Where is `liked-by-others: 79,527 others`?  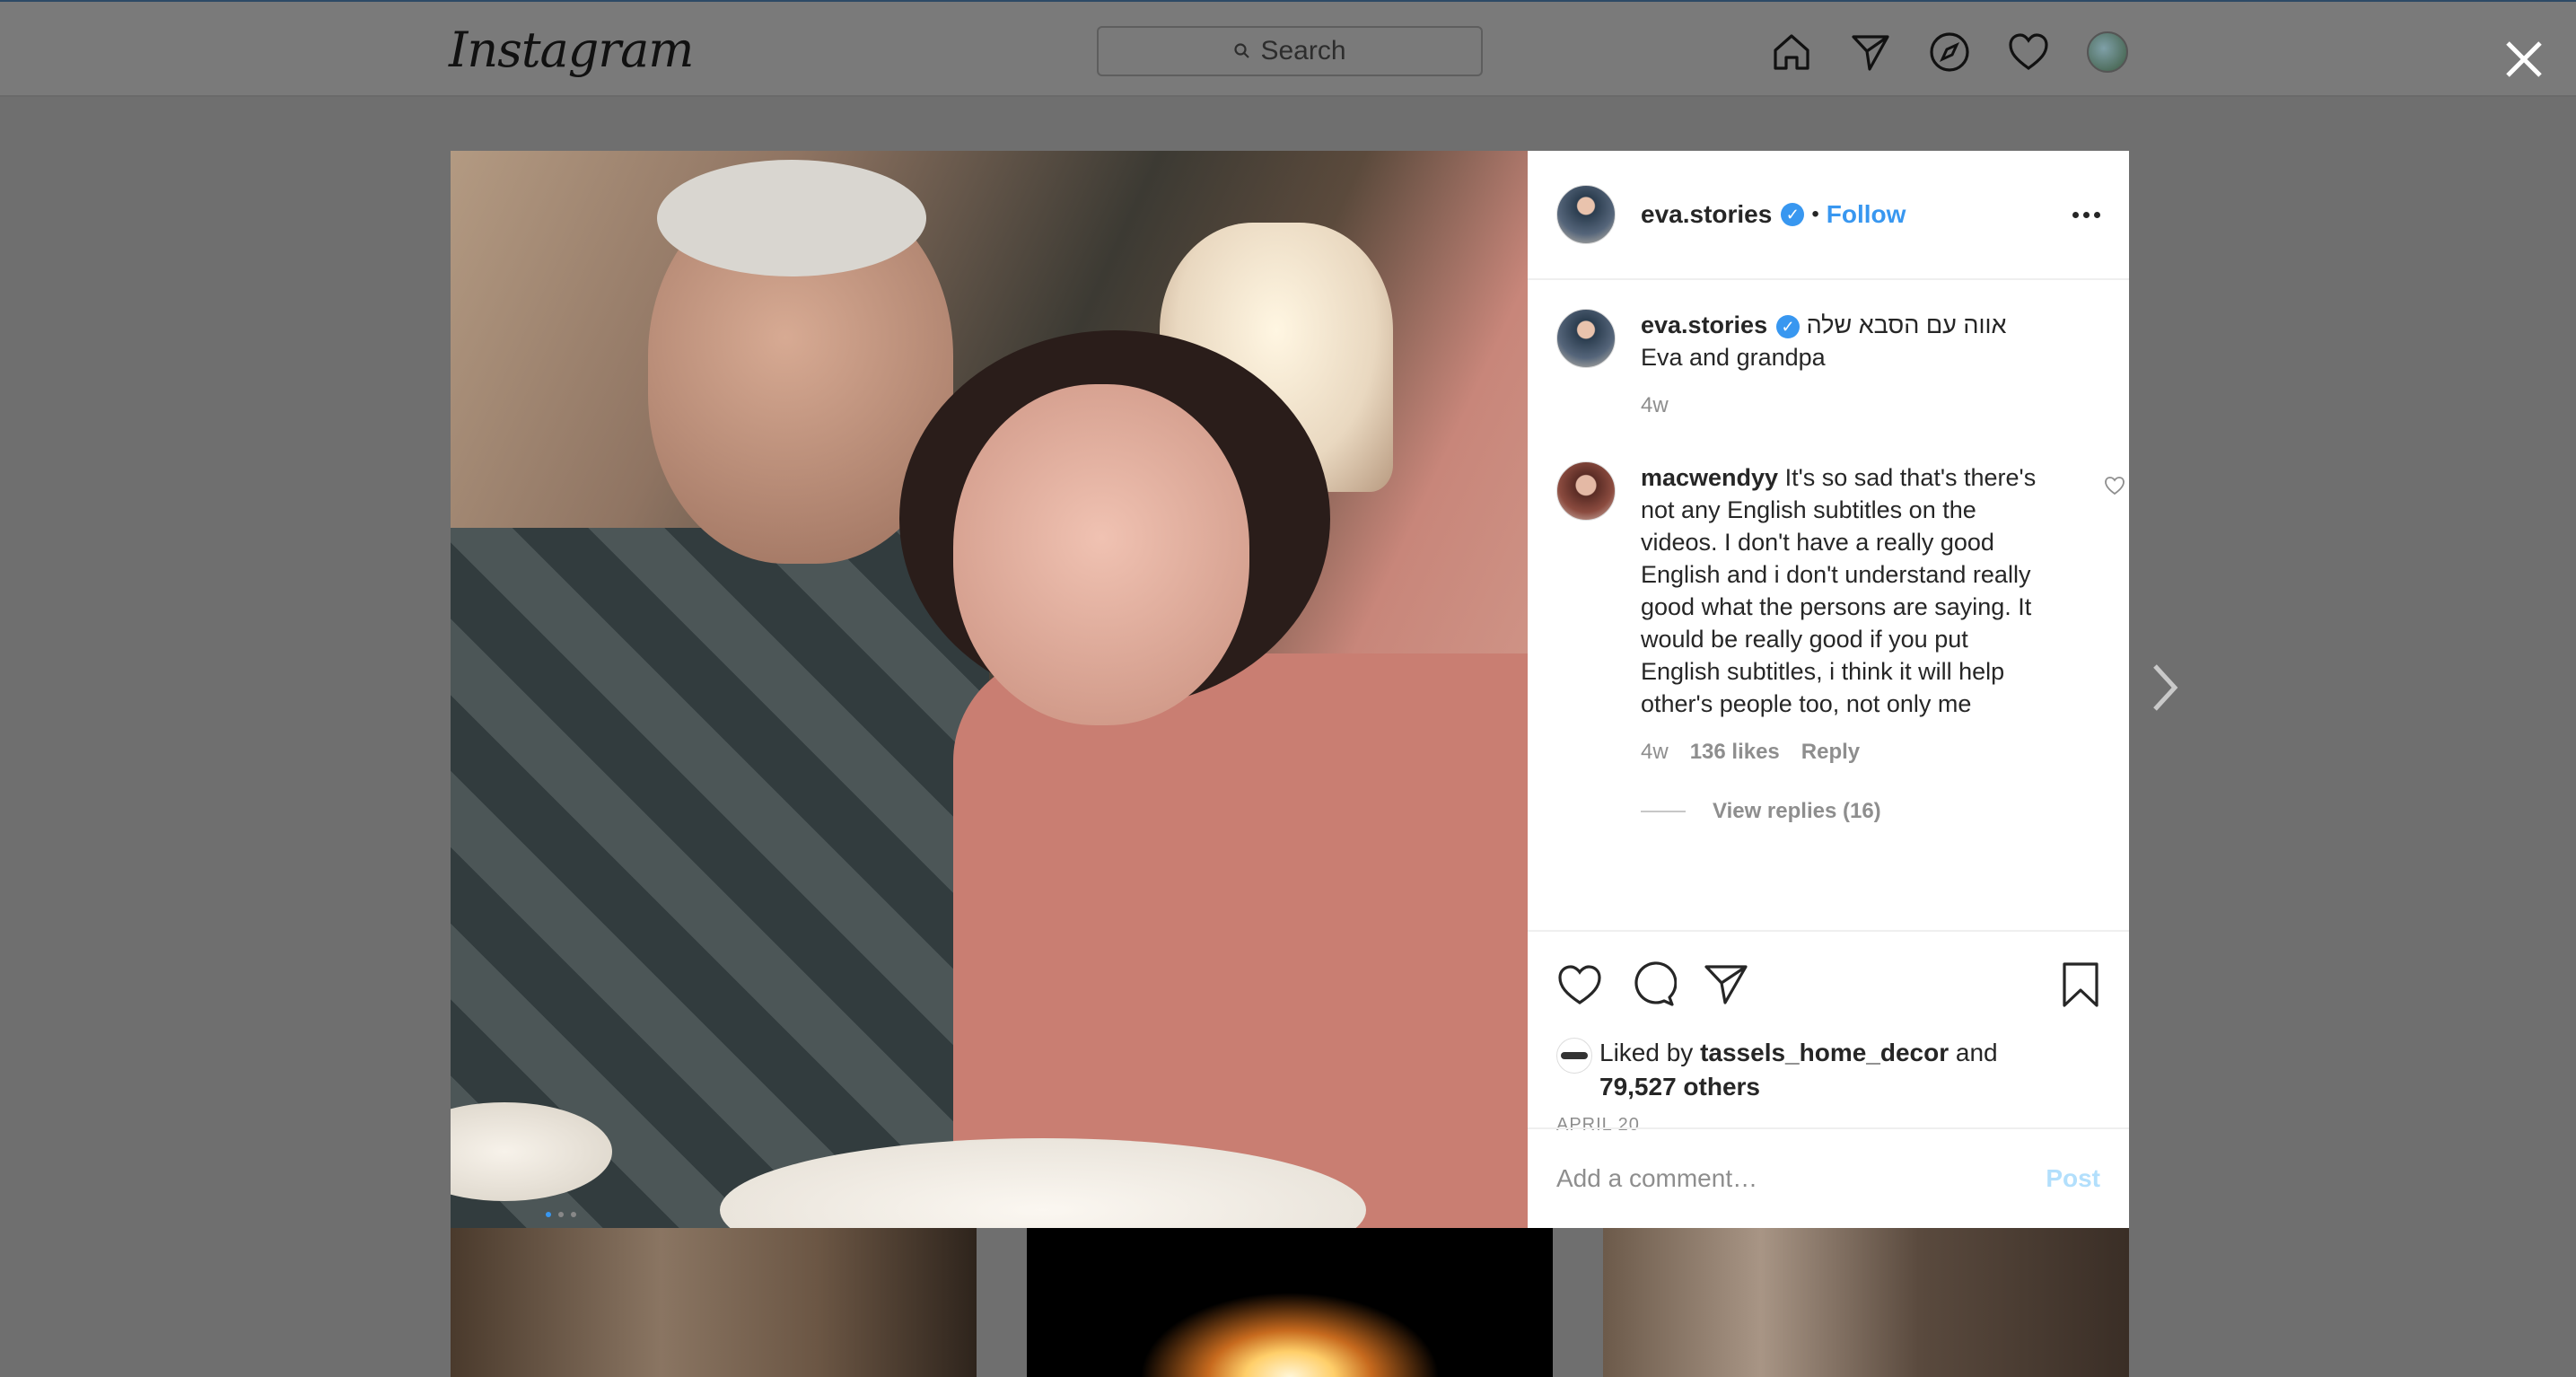 liked-by-others: 79,527 others is located at coordinates (1679, 1087).